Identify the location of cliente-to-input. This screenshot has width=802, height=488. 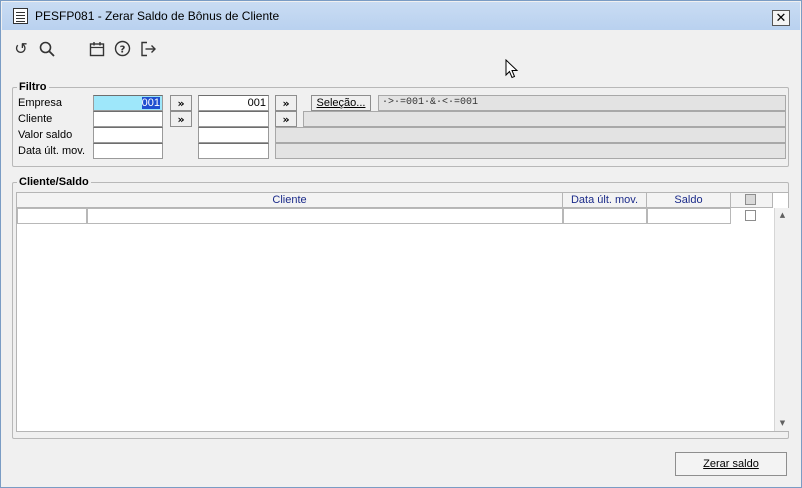
(233, 119).